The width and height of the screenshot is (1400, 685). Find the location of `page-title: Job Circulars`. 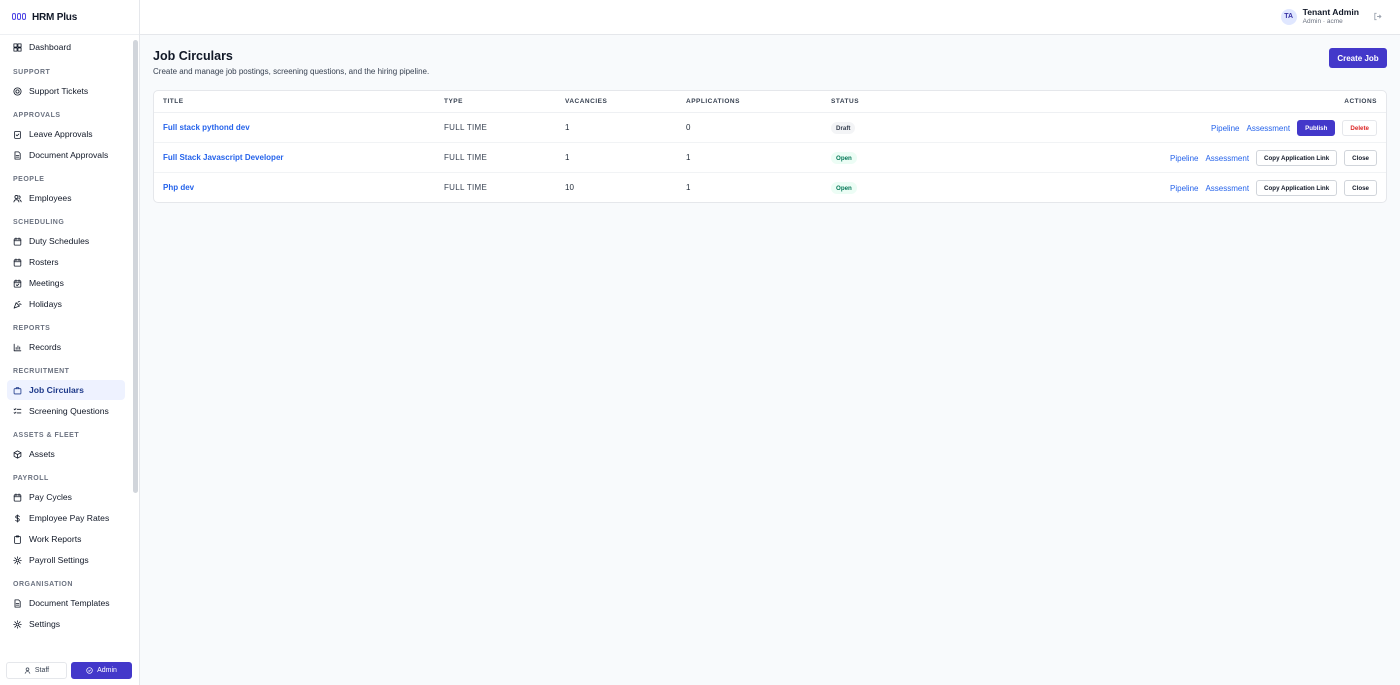

page-title: Job Circulars is located at coordinates (193, 56).